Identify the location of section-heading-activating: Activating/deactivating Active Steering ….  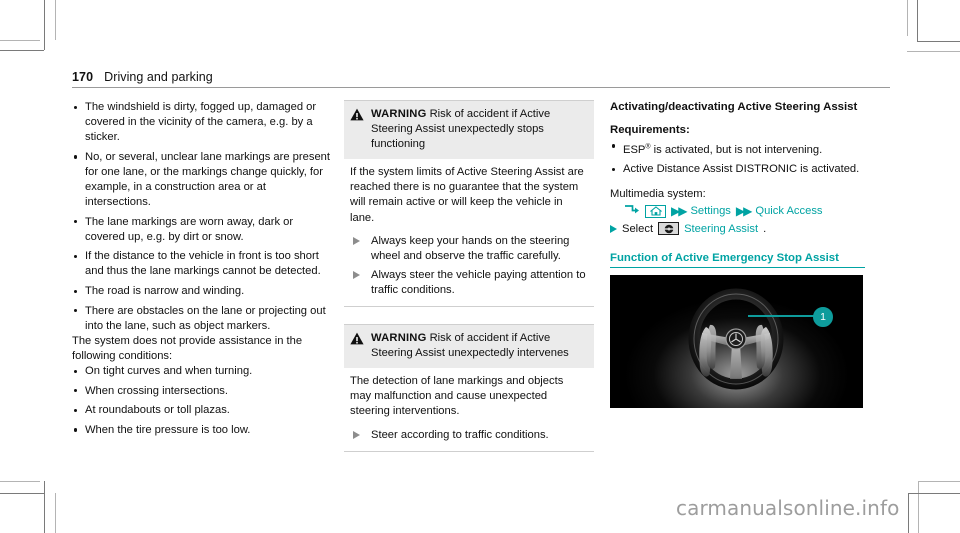
(734, 107).